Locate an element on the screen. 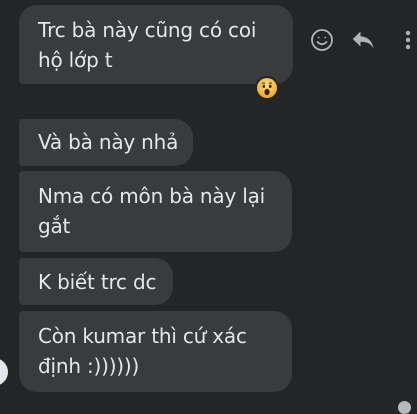 This screenshot has width=417, height=414. message-actions is located at coordinates (361, 42).